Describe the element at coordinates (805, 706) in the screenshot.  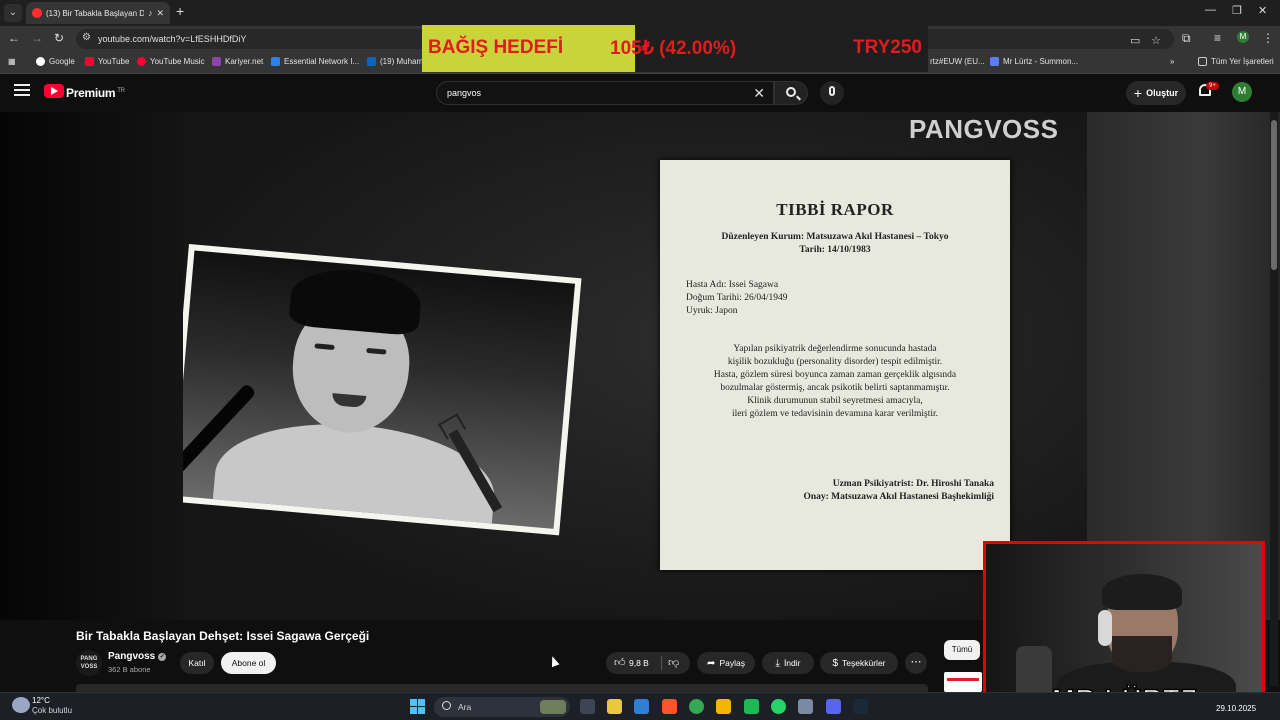
I see `settings-icon` at that location.